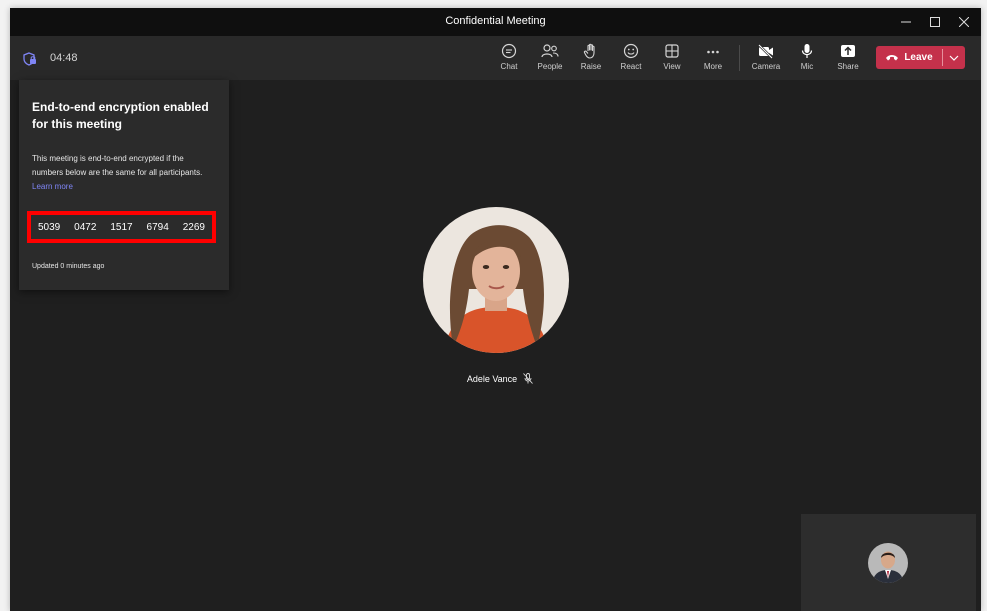 Image resolution: width=987 pixels, height=611 pixels. I want to click on leave-label: Leave, so click(918, 57).